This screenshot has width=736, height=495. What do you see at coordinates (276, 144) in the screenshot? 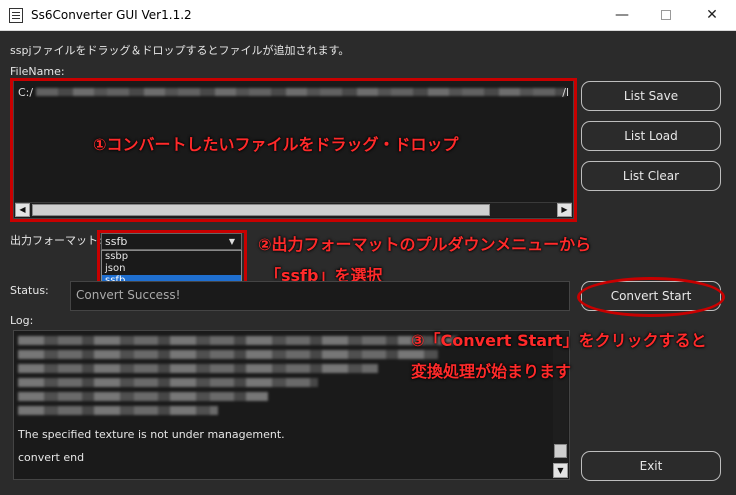
I see `annotation-step1: ①コンバートしたいファイルをドラッグ・ドロップ` at bounding box center [276, 144].